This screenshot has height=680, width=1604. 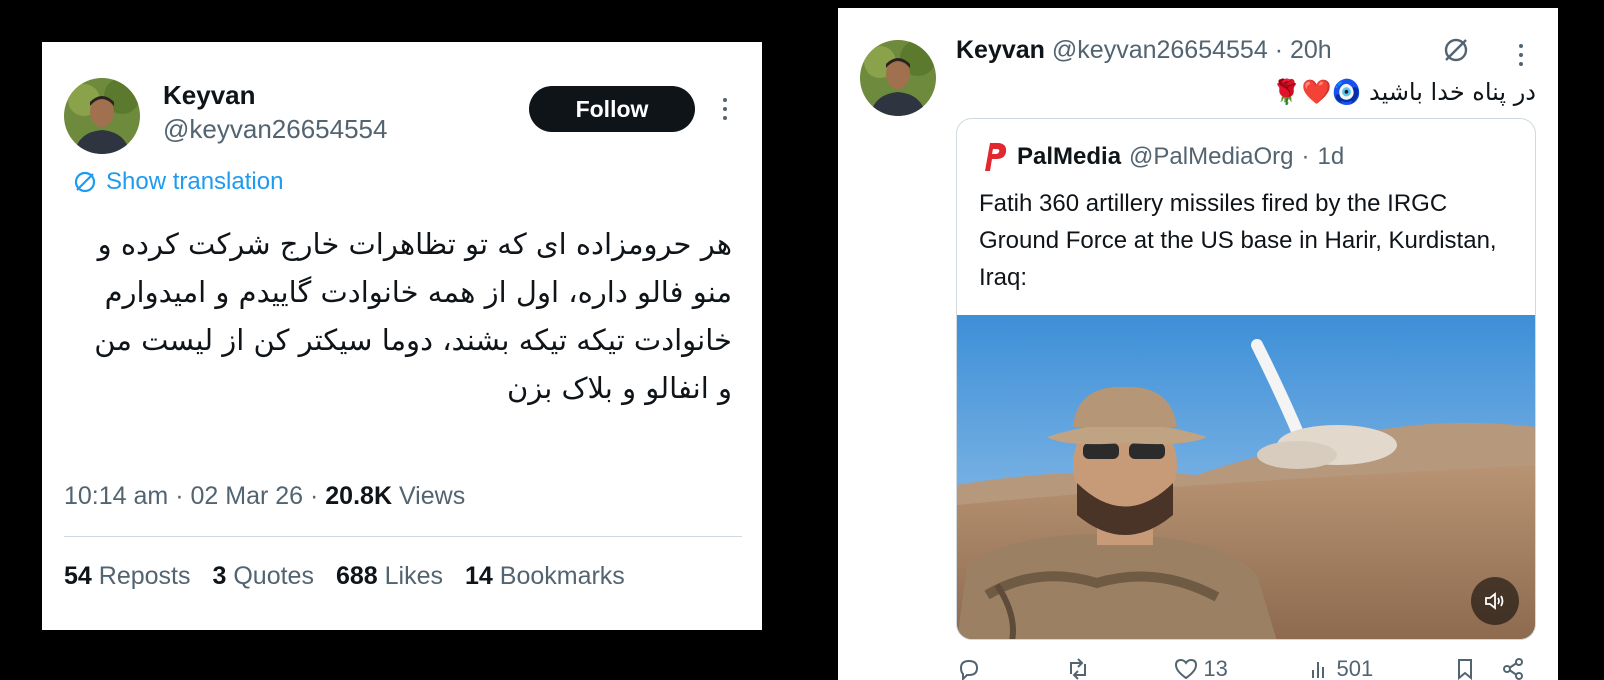 I want to click on action-bar: 13 501, so click(x=1241, y=668).